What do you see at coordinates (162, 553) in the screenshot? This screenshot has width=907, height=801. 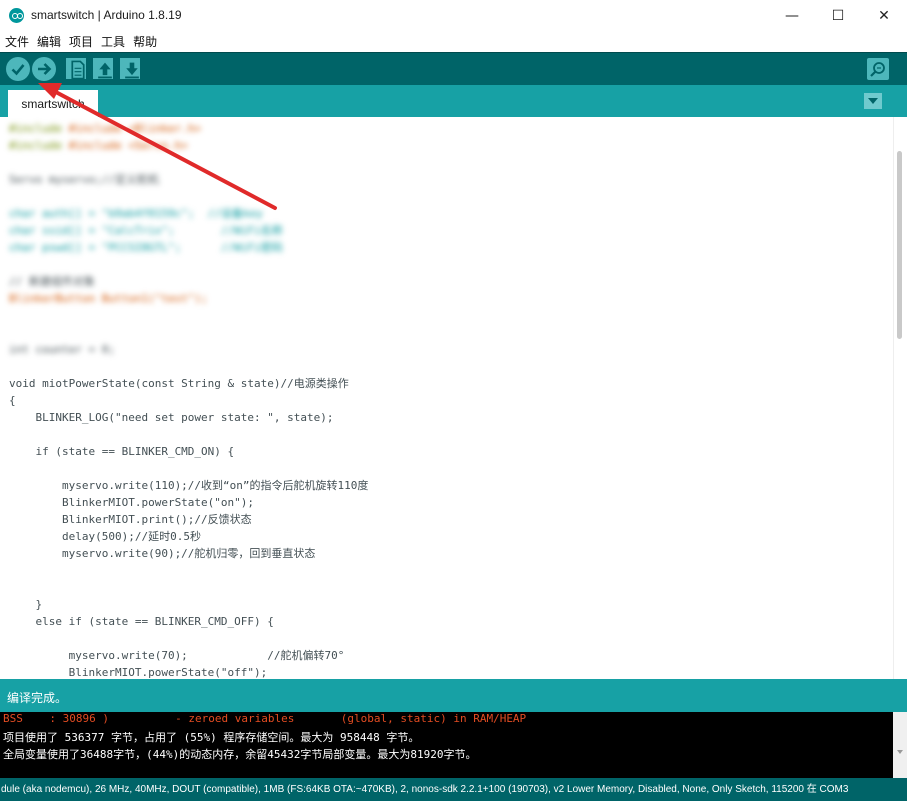 I see `code-line: myservo.write(90);//舵机归零，回到垂直状态` at bounding box center [162, 553].